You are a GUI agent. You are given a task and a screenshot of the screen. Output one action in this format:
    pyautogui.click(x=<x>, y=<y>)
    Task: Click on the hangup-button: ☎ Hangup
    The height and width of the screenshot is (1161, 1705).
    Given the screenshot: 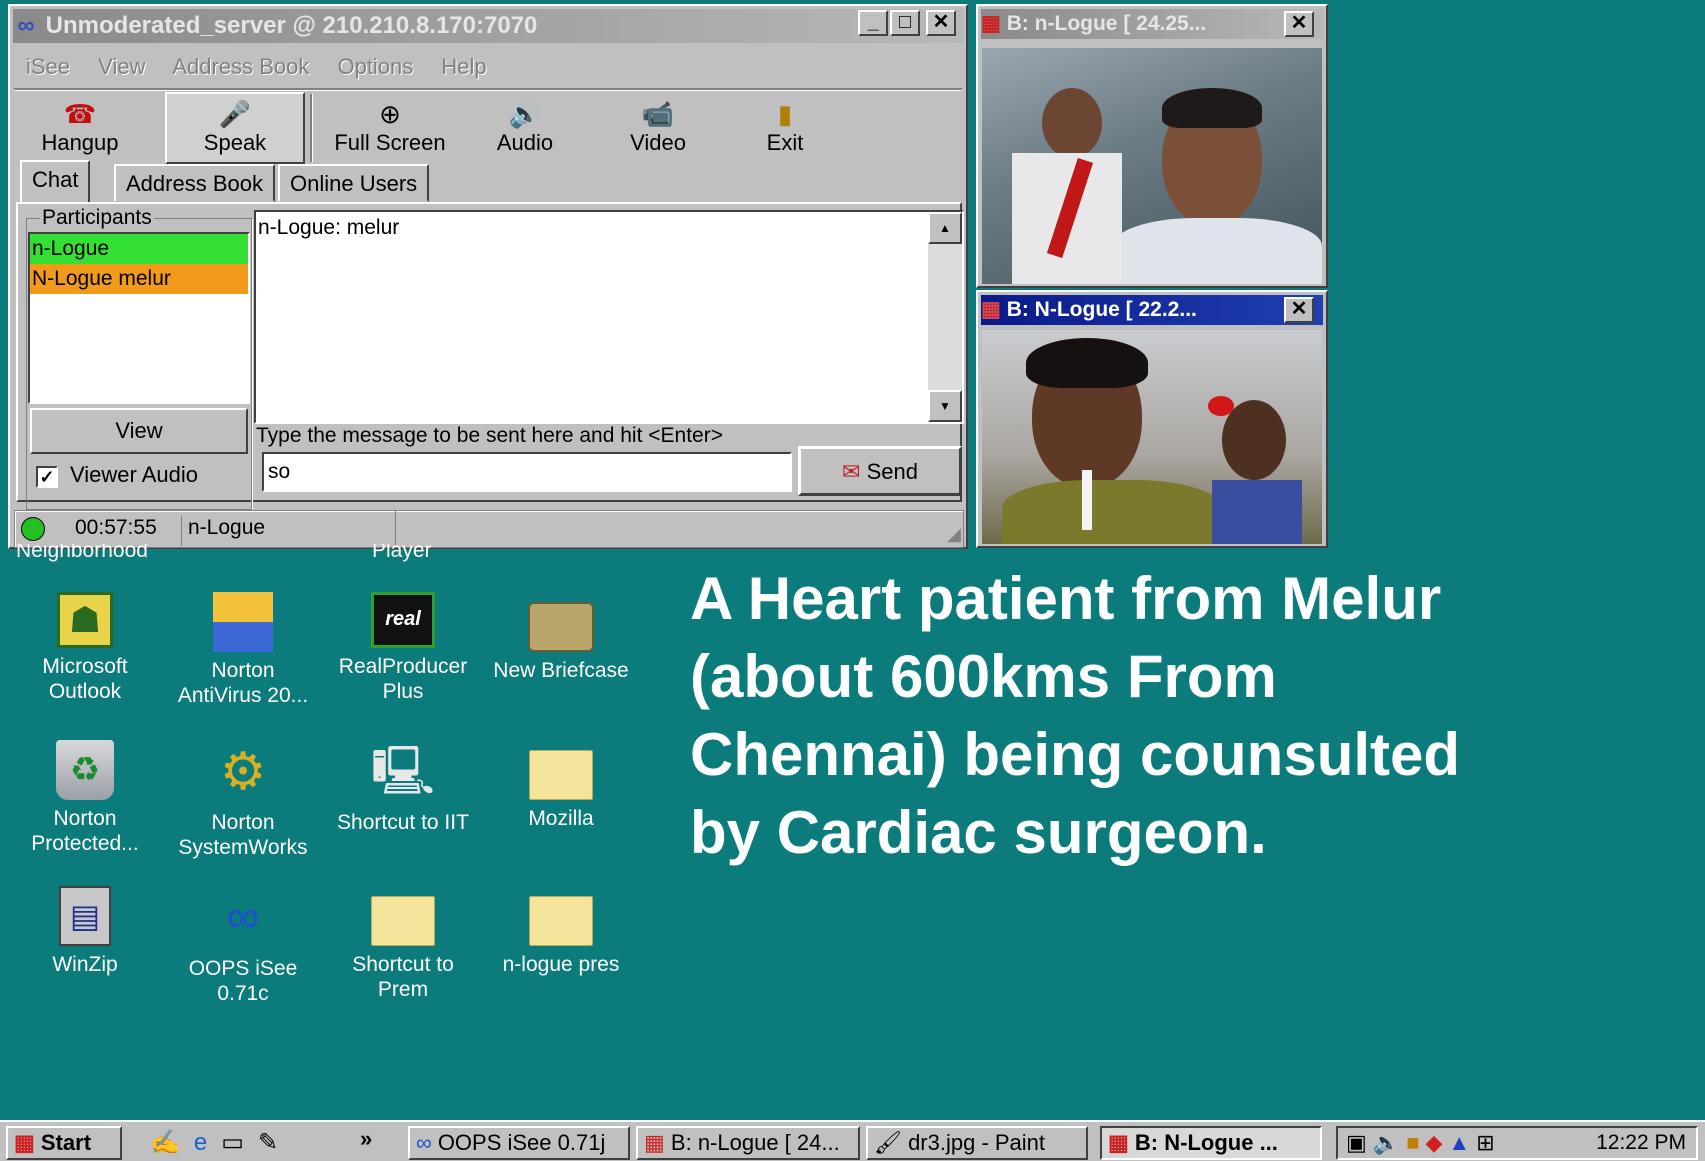 What is the action you would take?
    pyautogui.click(x=80, y=130)
    